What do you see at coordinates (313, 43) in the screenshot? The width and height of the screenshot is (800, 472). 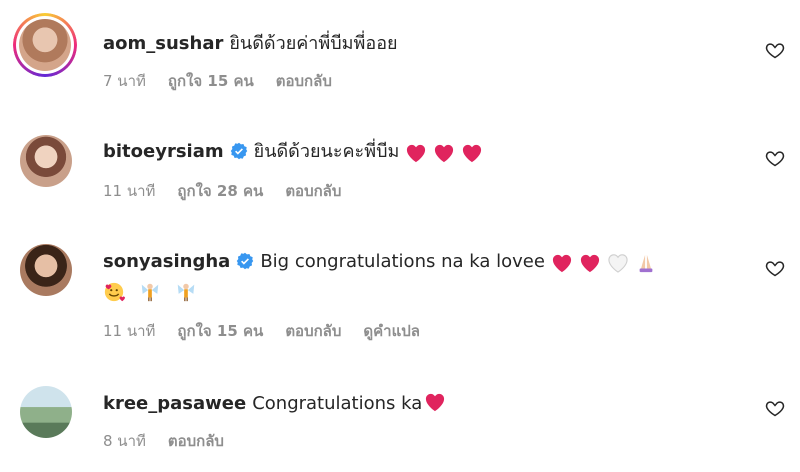 I see `comment-text: ยินดีด้วยค่าพี่บีมพี่ออย` at bounding box center [313, 43].